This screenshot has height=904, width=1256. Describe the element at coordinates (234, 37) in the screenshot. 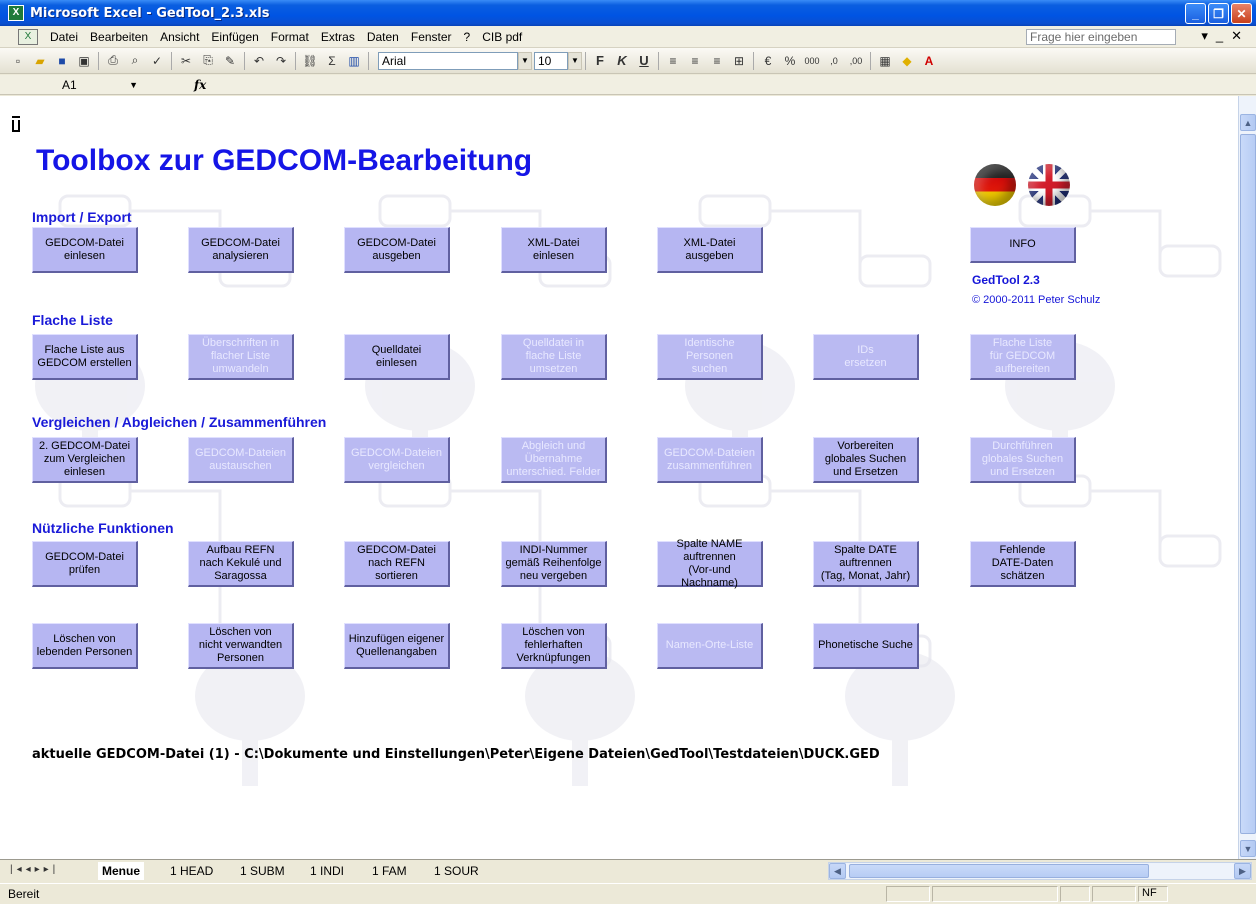

I see `menu-einfuegen: Einfügen` at that location.